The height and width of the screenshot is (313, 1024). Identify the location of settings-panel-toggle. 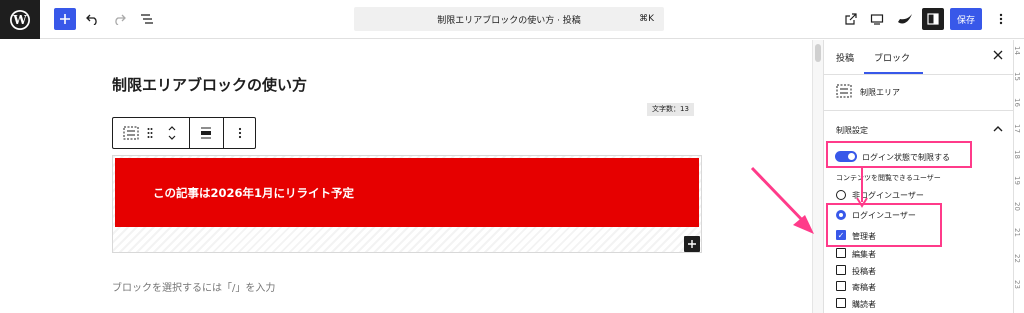
(933, 19).